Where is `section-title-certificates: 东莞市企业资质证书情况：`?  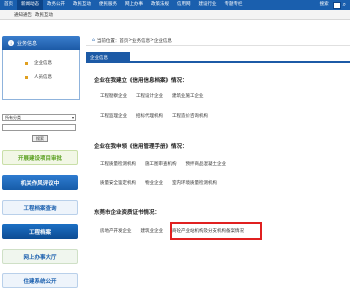
section-title-certificates: 东莞市企业资质证书情况： is located at coordinates (127, 213).